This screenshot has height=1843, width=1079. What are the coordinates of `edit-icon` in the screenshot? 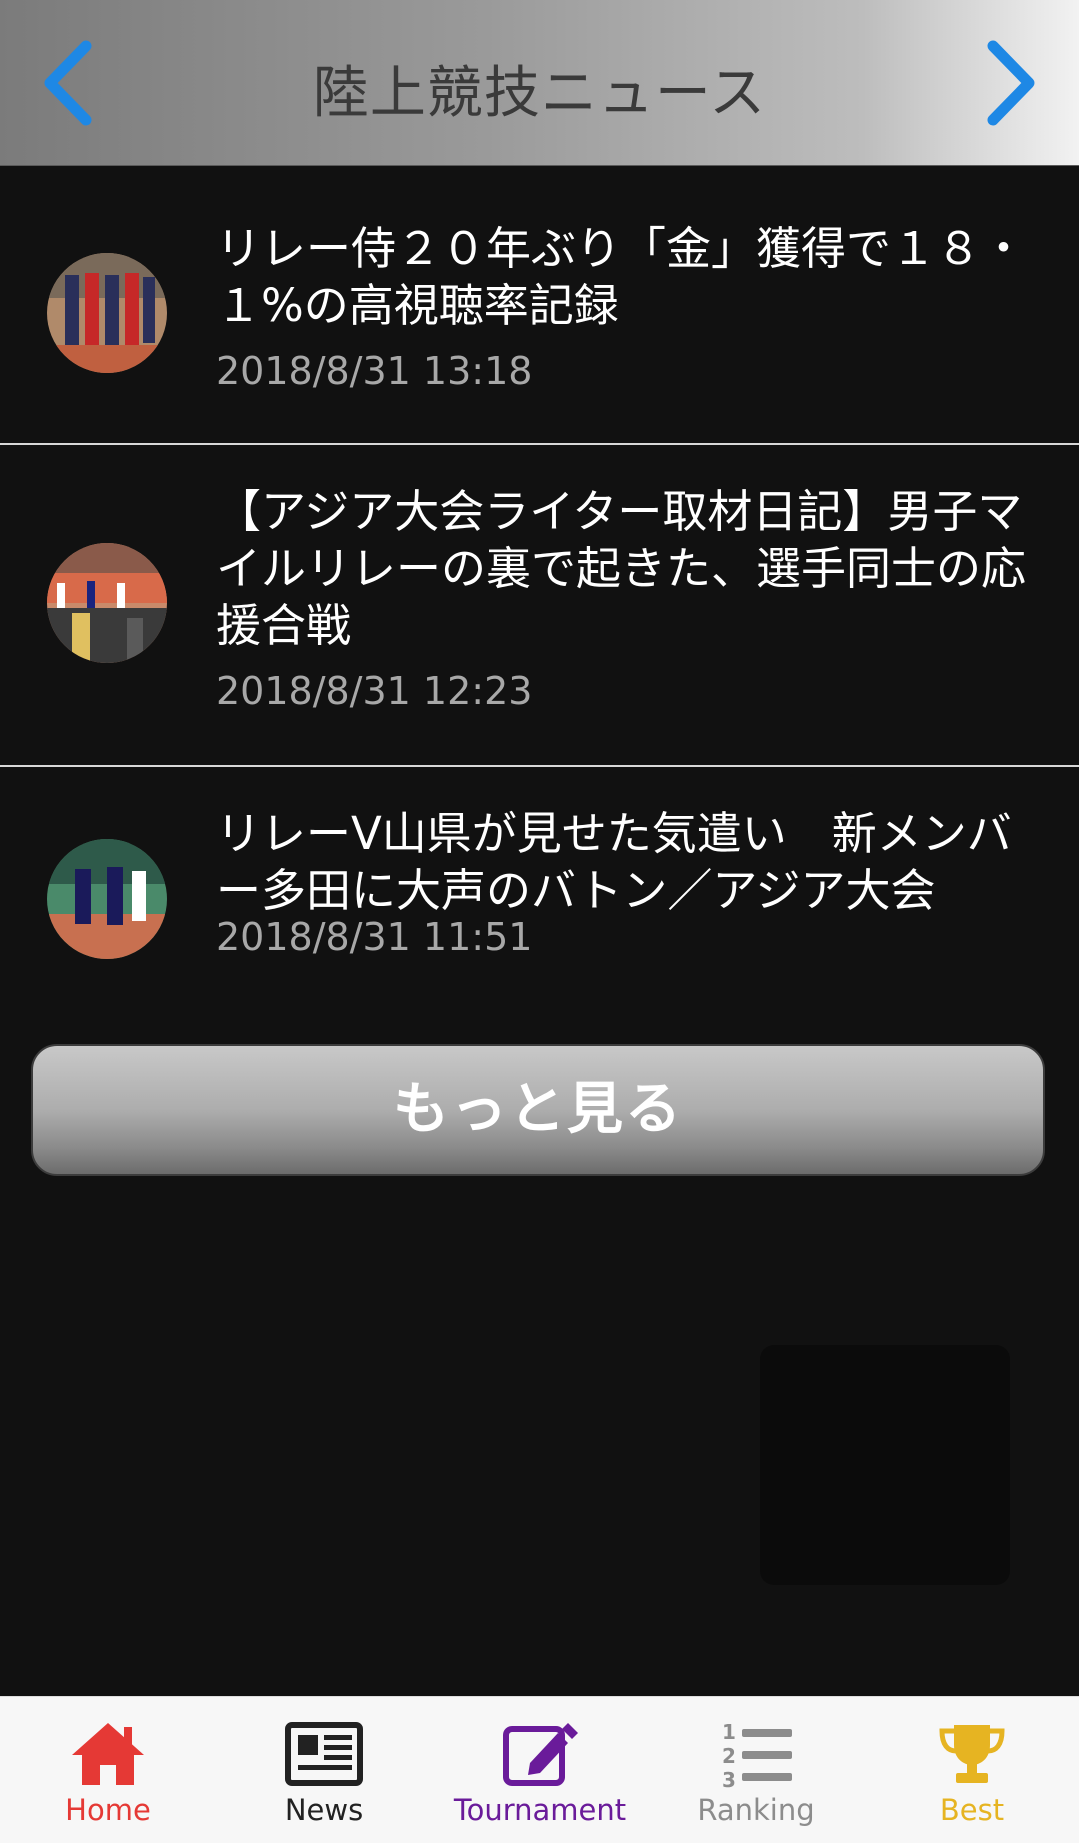 It's located at (540, 1754).